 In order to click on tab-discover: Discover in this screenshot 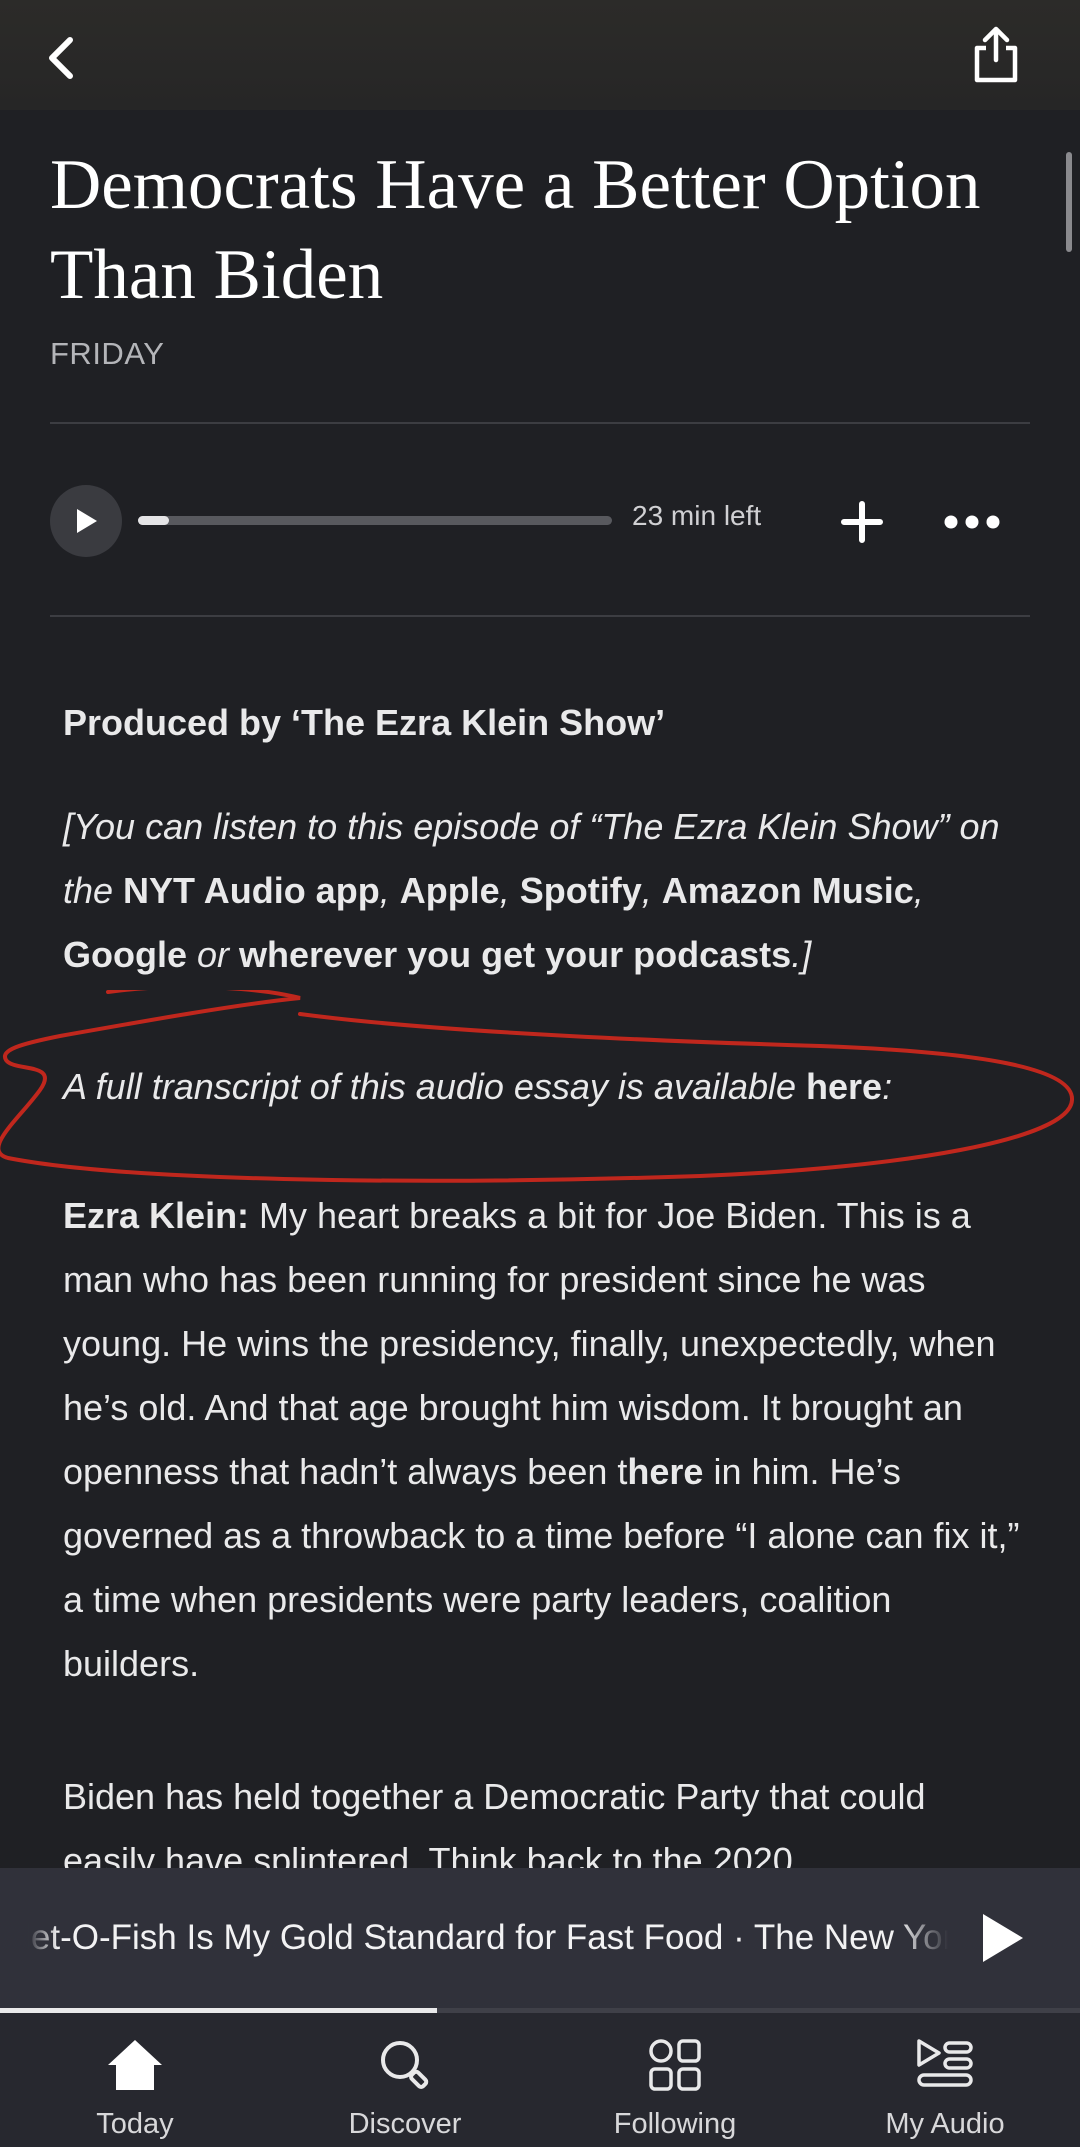, I will do `click(405, 2089)`.